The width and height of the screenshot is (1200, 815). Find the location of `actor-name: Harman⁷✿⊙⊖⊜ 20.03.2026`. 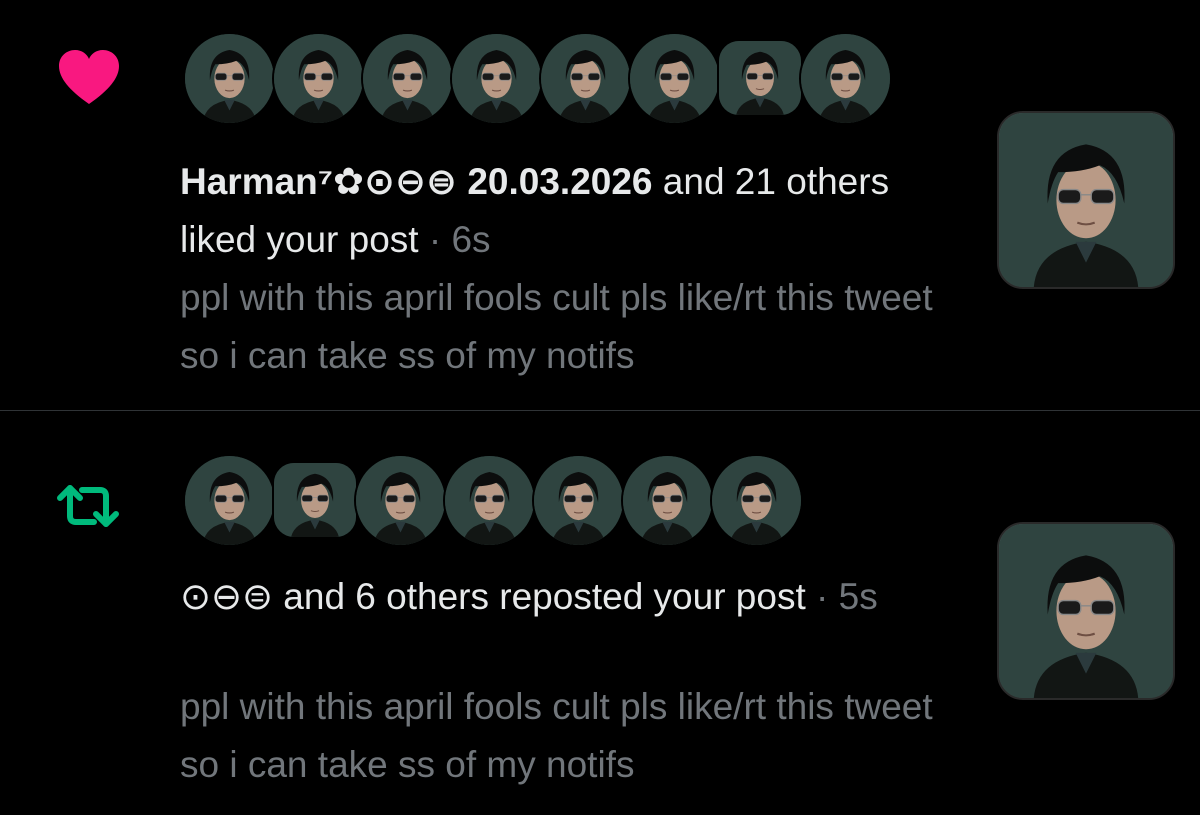

actor-name: Harman⁷✿⊙⊖⊜ 20.03.2026 is located at coordinates (416, 181).